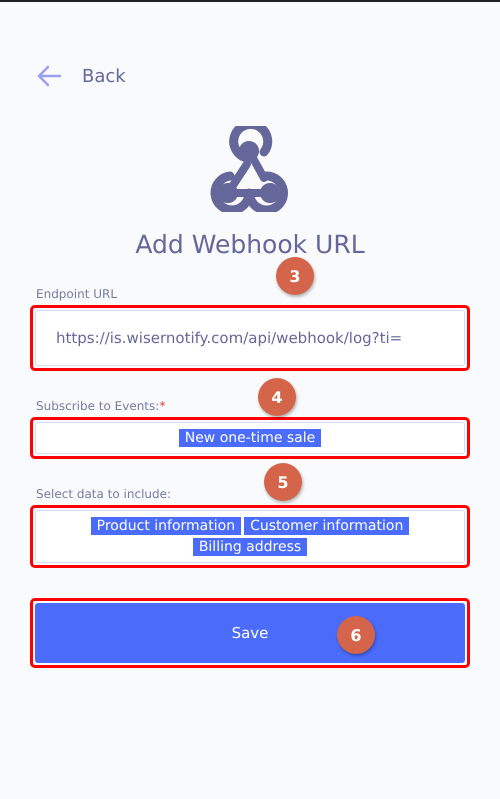  Describe the element at coordinates (77, 294) in the screenshot. I see `field-label: Endpoint URL` at that location.